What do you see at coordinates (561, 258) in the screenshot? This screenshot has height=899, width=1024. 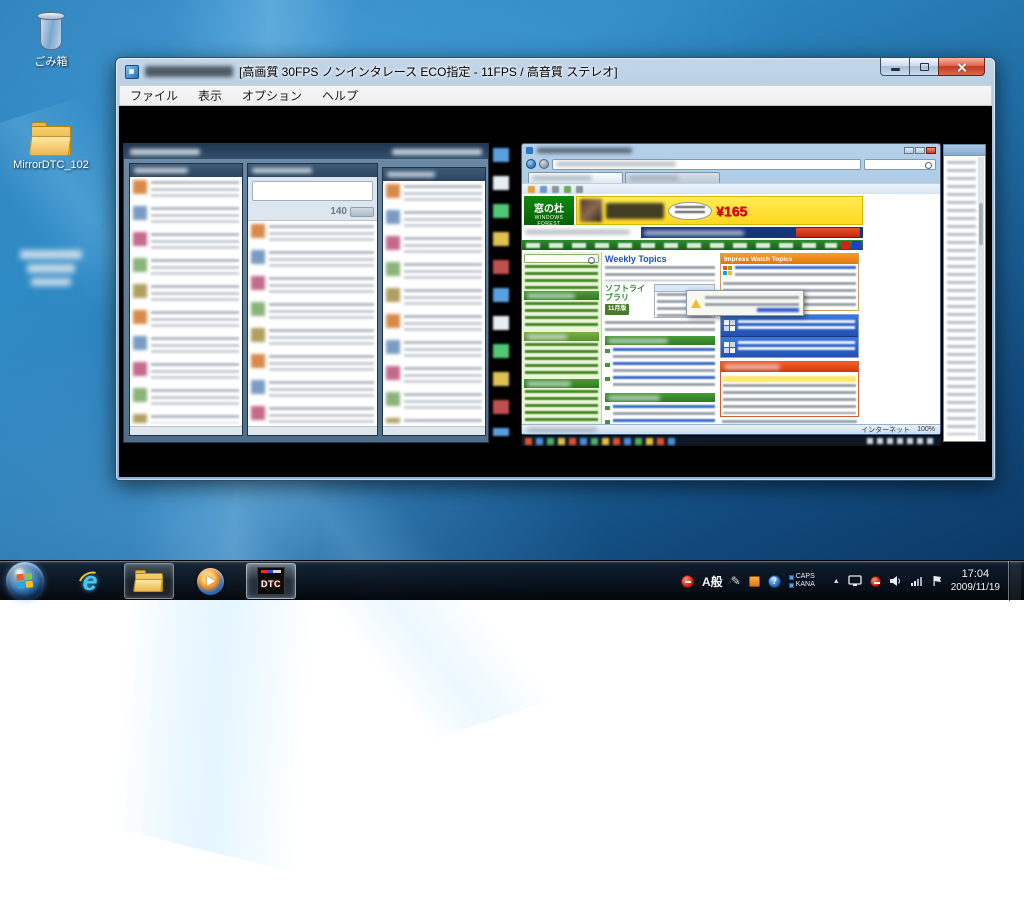 I see `site-search-input` at bounding box center [561, 258].